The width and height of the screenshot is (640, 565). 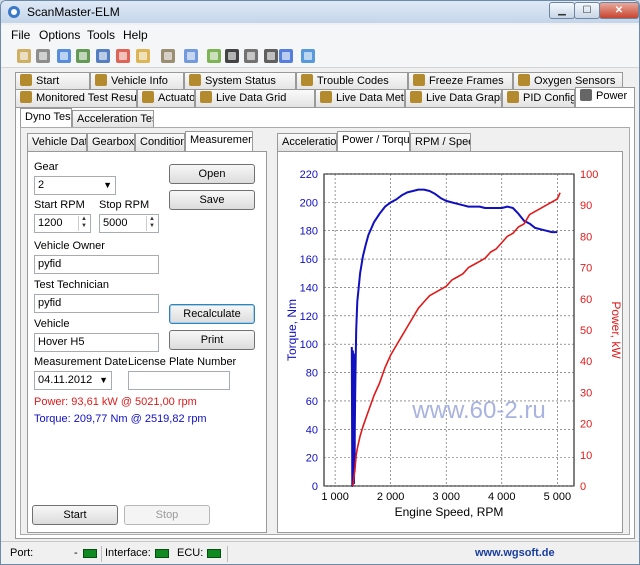 I want to click on open-button: Open, so click(x=212, y=174).